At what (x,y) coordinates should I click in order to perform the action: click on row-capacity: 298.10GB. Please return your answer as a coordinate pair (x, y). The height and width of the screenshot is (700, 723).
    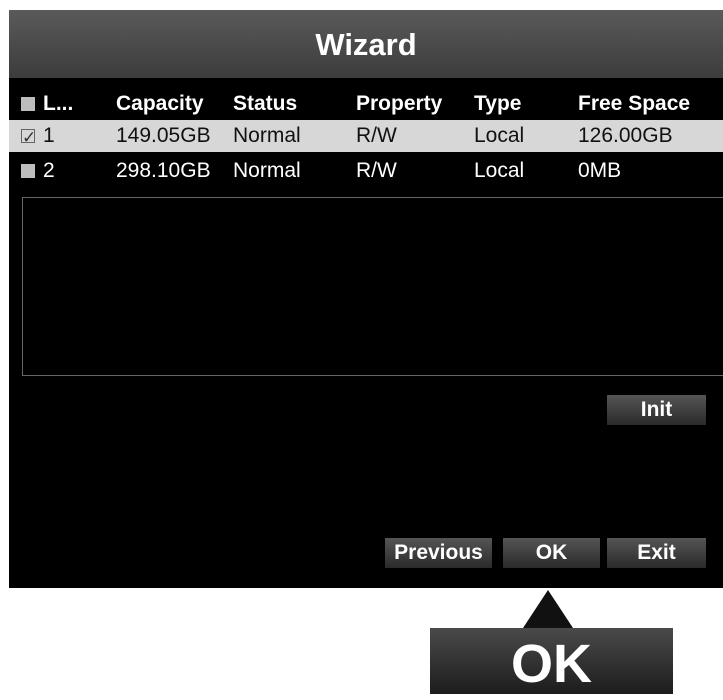
    Looking at the image, I should click on (163, 170).